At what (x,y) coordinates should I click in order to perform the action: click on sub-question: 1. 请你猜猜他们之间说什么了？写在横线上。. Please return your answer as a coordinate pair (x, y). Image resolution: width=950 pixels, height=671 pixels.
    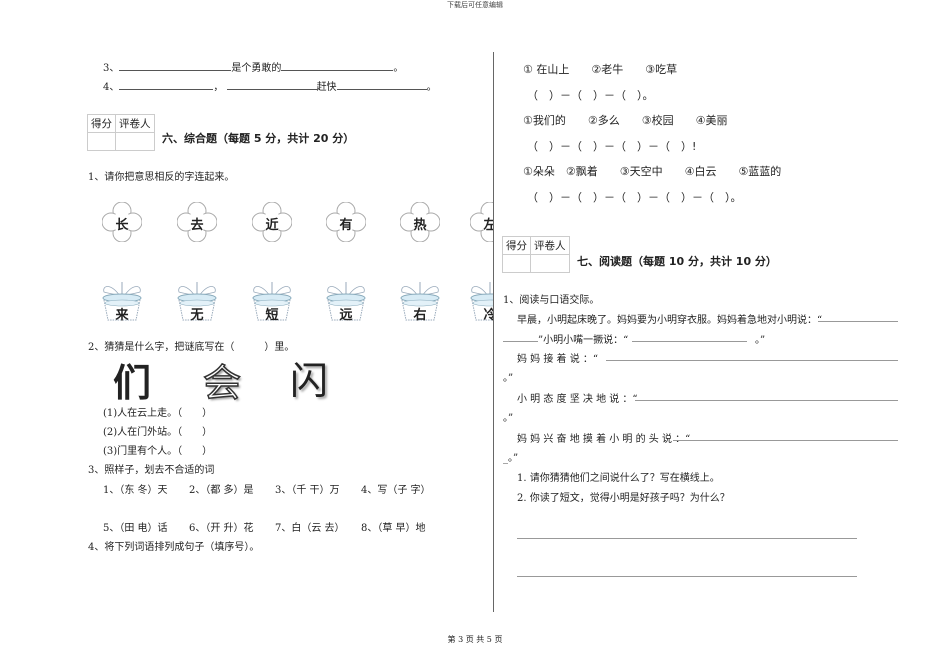
    Looking at the image, I should click on (618, 478).